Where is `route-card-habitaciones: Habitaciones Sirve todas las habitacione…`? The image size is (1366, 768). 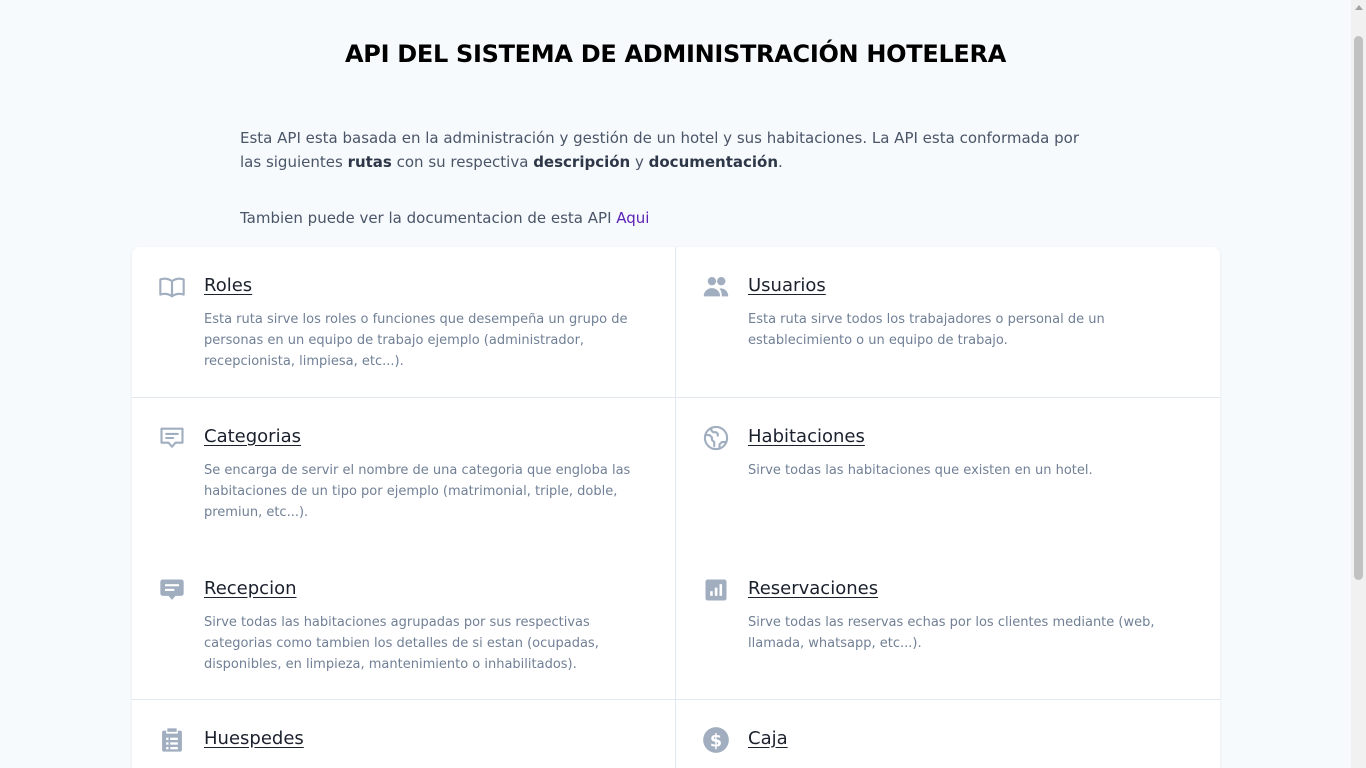 route-card-habitaciones: Habitaciones Sirve todas las habitacione… is located at coordinates (948, 474).